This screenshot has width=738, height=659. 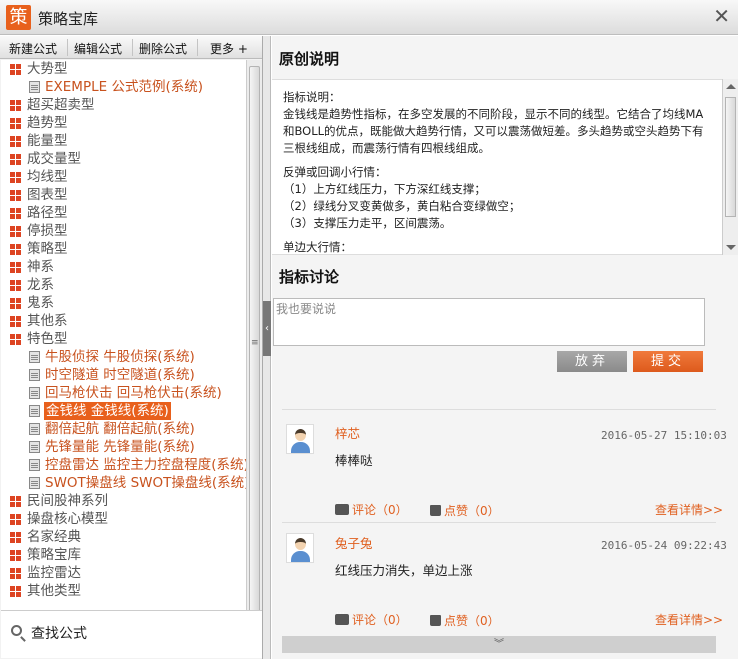 What do you see at coordinates (120, 447) in the screenshot?
I see `tree-item-label: 先锋量能 先锋量能(系统)` at bounding box center [120, 447].